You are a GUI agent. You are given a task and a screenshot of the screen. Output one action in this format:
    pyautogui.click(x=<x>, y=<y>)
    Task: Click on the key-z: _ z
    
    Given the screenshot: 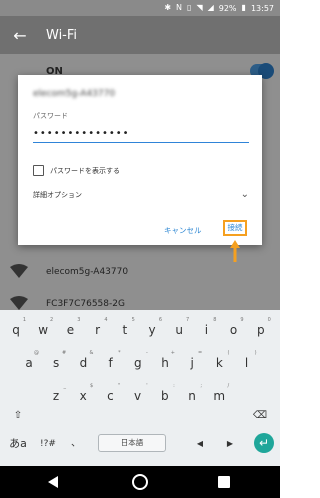 What is the action you would take?
    pyautogui.click(x=56, y=396)
    